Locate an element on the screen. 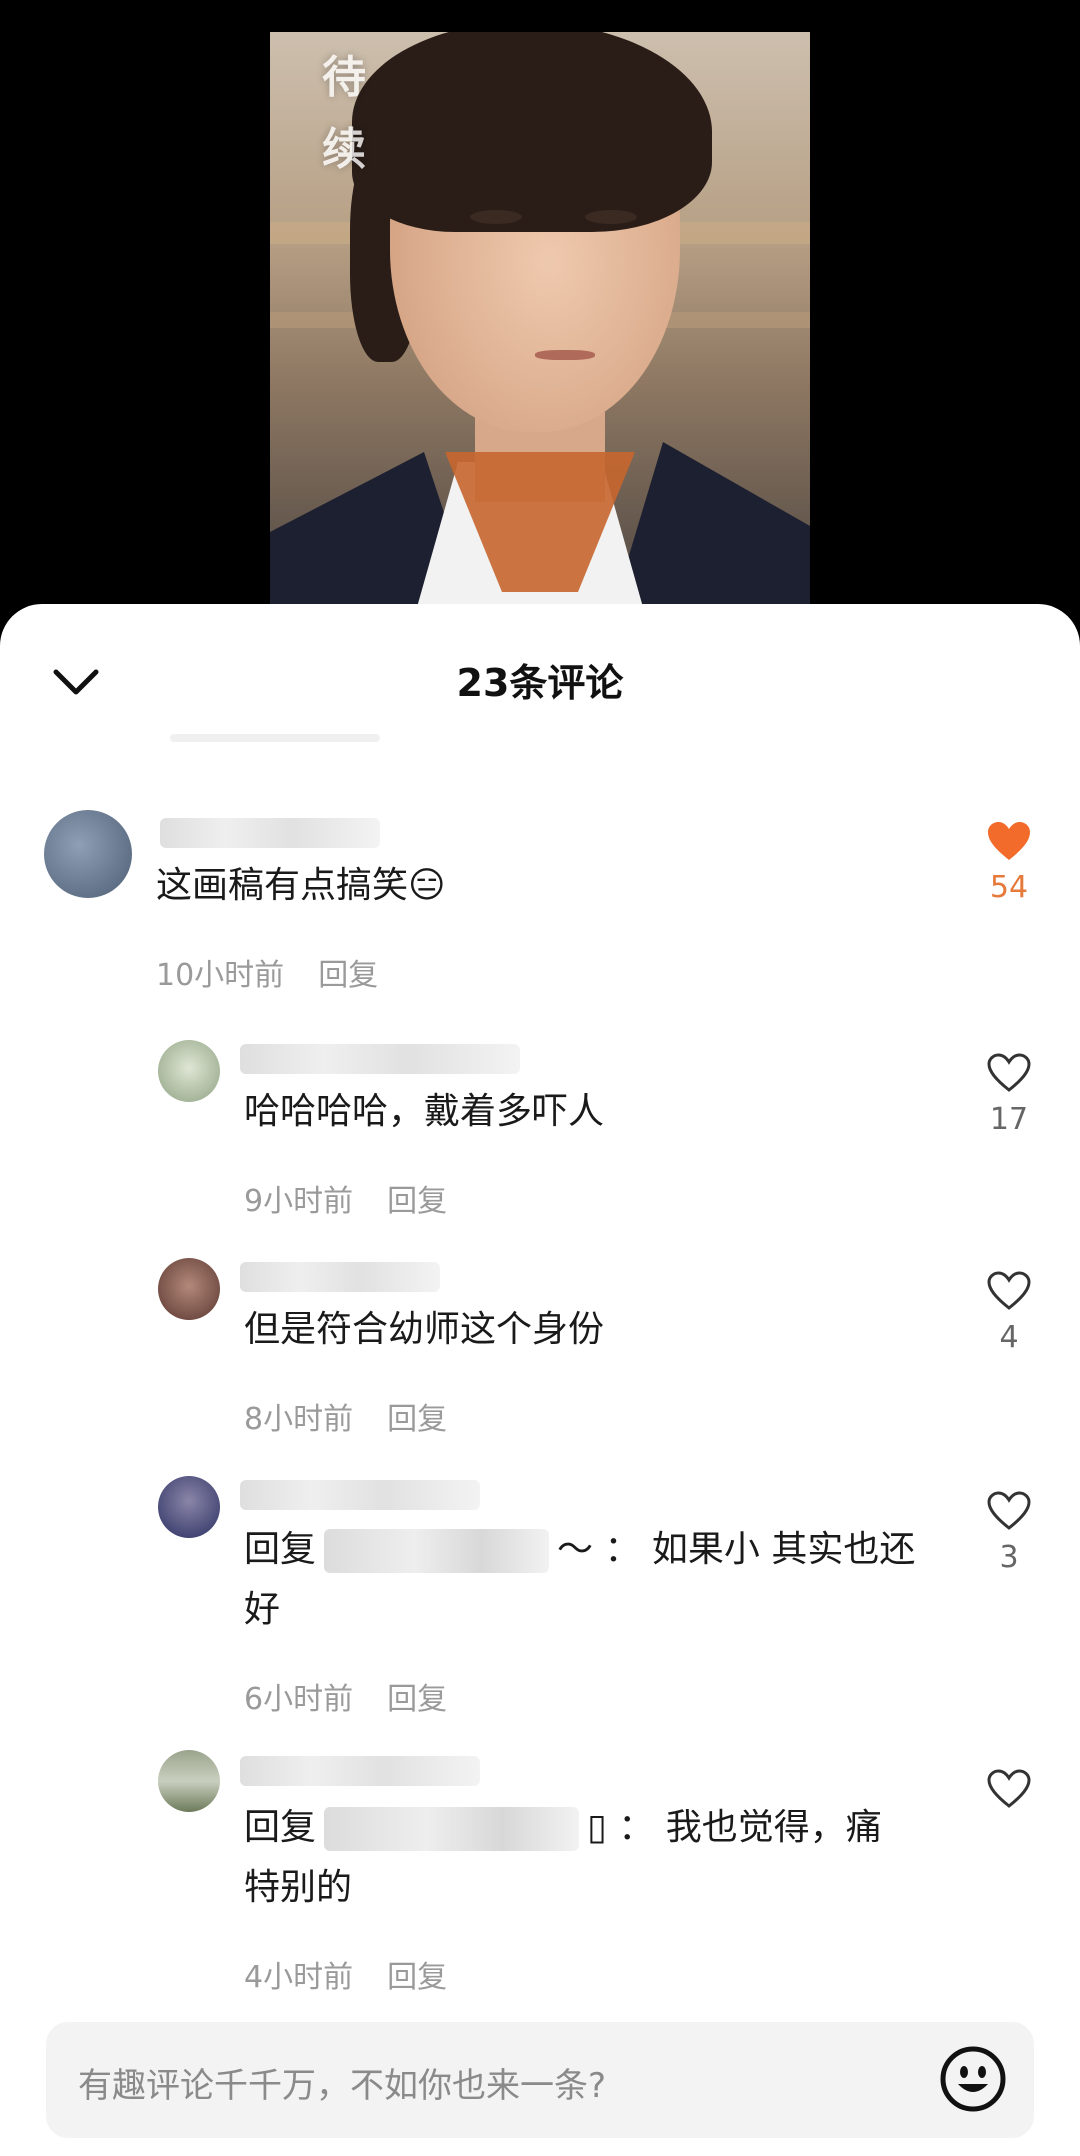 This screenshot has height=2156, width=1080. faded-previous-comment is located at coordinates (275, 738).